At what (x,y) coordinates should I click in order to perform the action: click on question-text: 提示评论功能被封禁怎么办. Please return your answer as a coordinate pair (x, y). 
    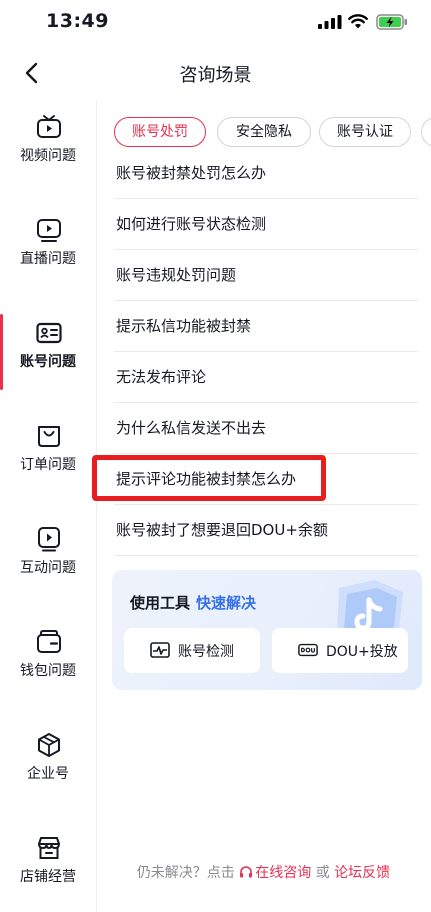
    Looking at the image, I should click on (206, 479).